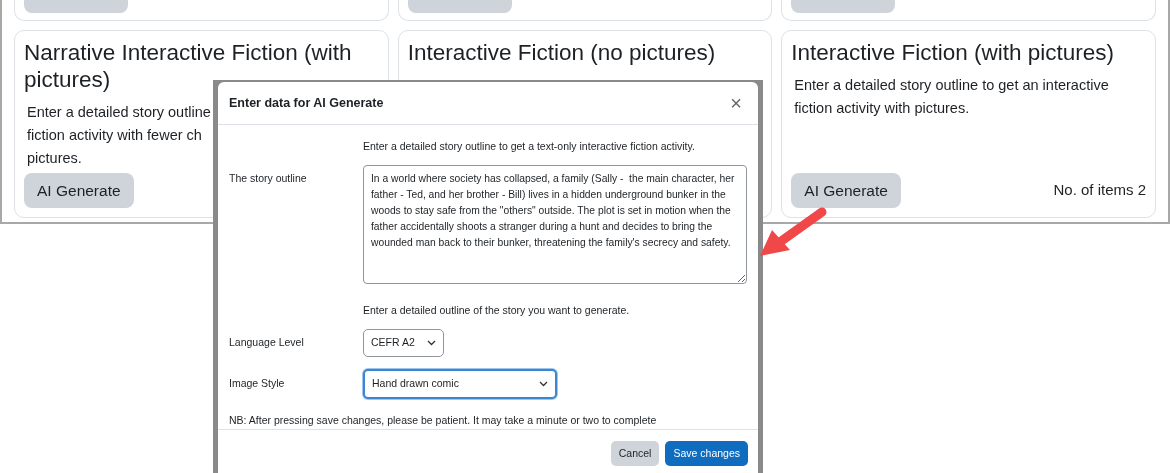  I want to click on card-title: Interactive Fiction (no pictures), so click(562, 52).